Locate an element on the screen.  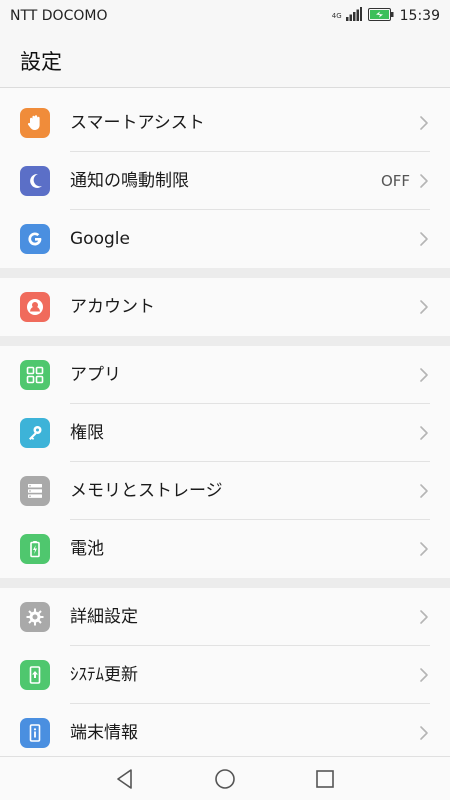
network-type-label: 4G is located at coordinates (336, 15).